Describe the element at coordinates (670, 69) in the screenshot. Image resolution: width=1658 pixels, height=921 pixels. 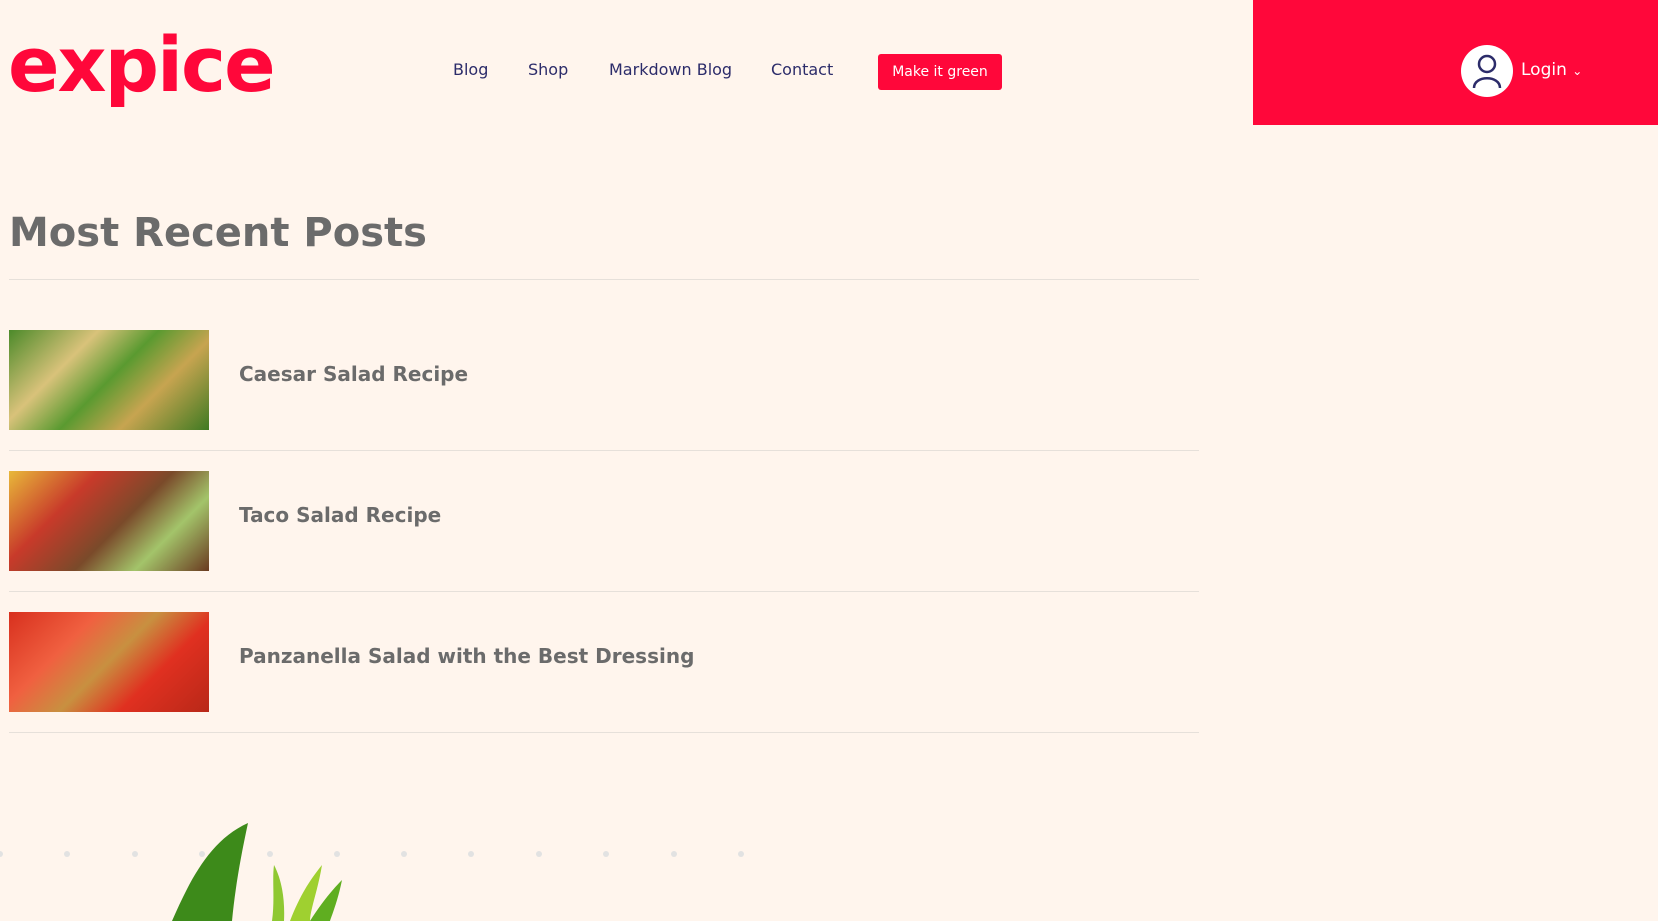
I see `nav-markdown-blog: Markdown Blog` at that location.